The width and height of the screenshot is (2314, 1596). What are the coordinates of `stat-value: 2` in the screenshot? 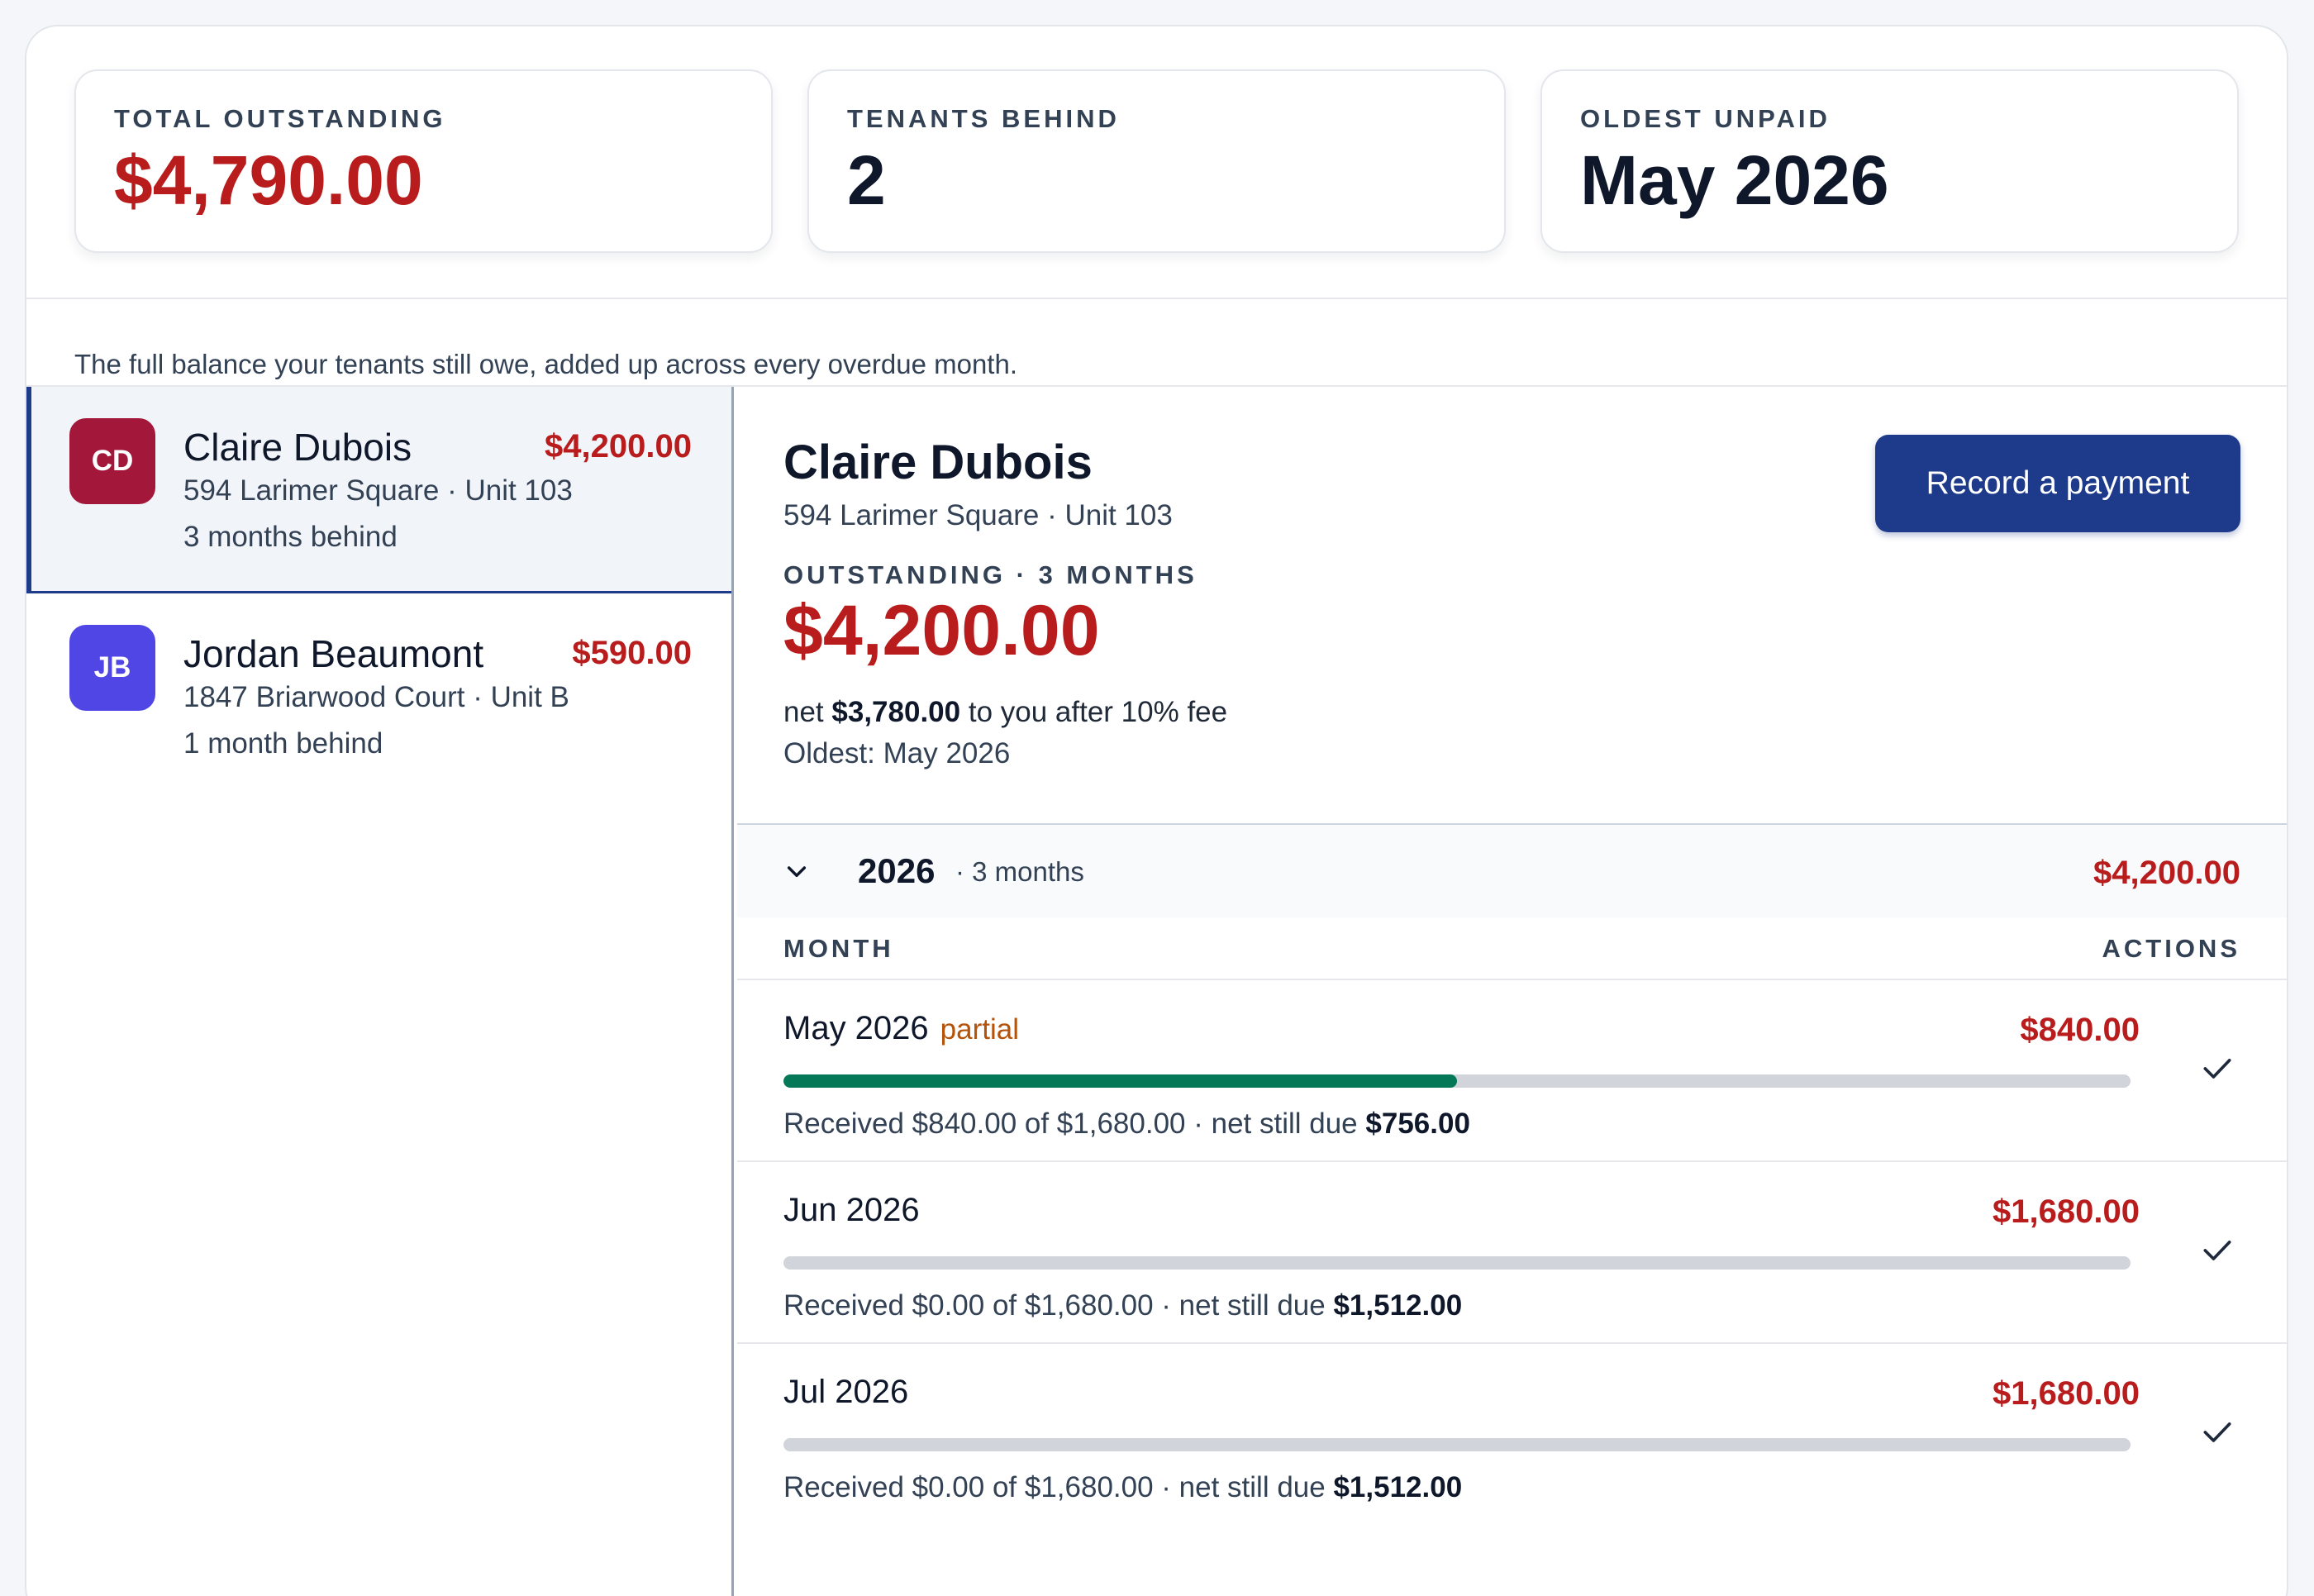 It's located at (866, 180).